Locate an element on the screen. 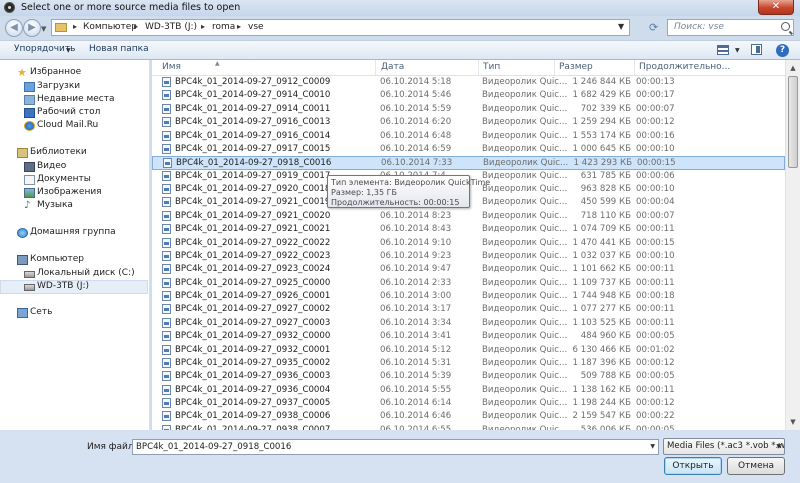 The image size is (800, 483). scroll-down-icon: ▼ is located at coordinates (793, 422).